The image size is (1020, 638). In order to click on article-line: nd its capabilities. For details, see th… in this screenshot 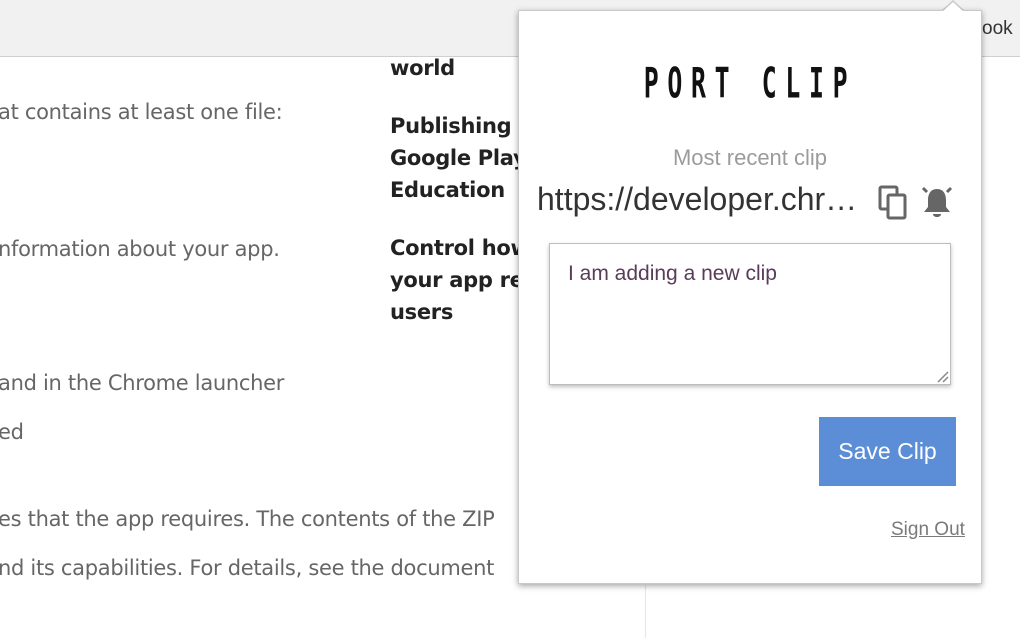, I will do `click(247, 568)`.